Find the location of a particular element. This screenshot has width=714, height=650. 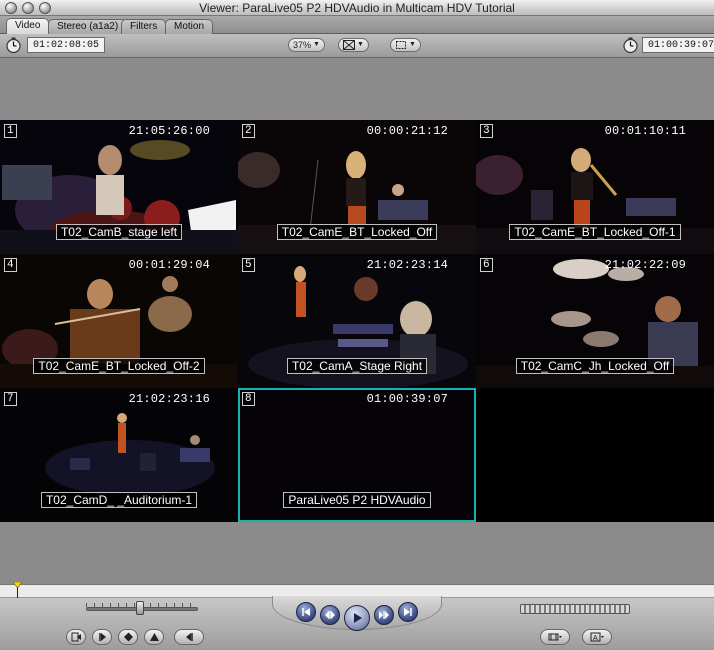

angle-number: 7 is located at coordinates (10, 399).